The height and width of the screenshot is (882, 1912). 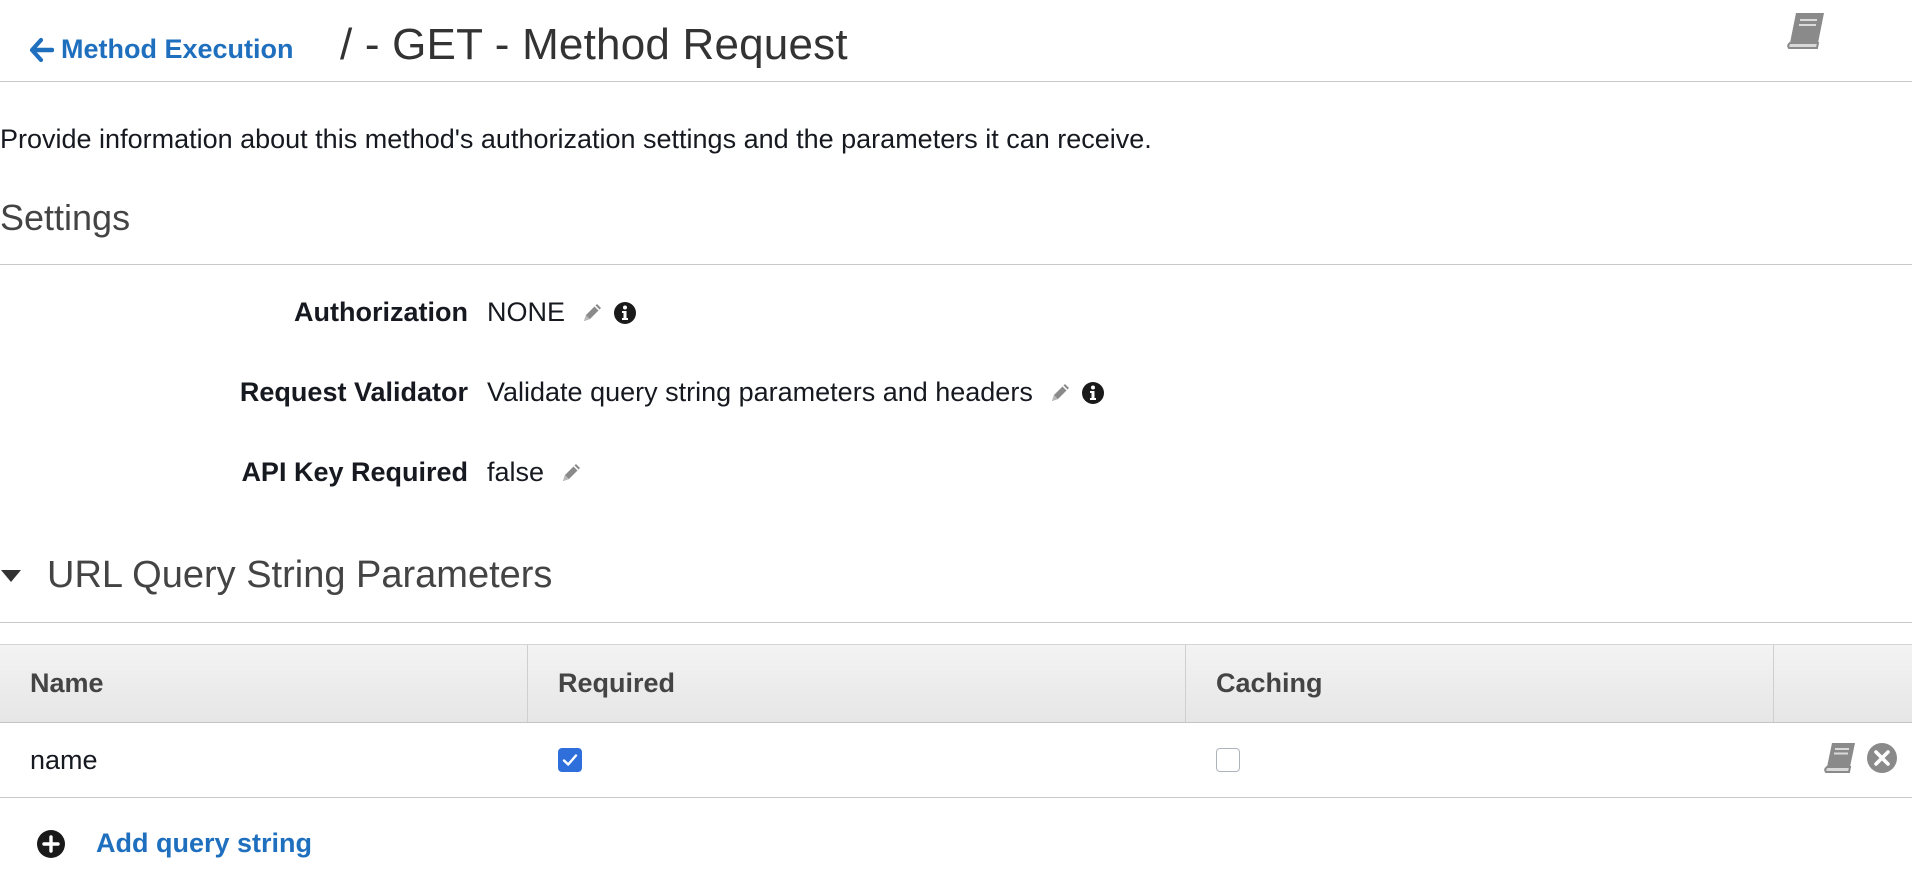 What do you see at coordinates (594, 44) in the screenshot?
I see `page-title: / - GET - Method Request` at bounding box center [594, 44].